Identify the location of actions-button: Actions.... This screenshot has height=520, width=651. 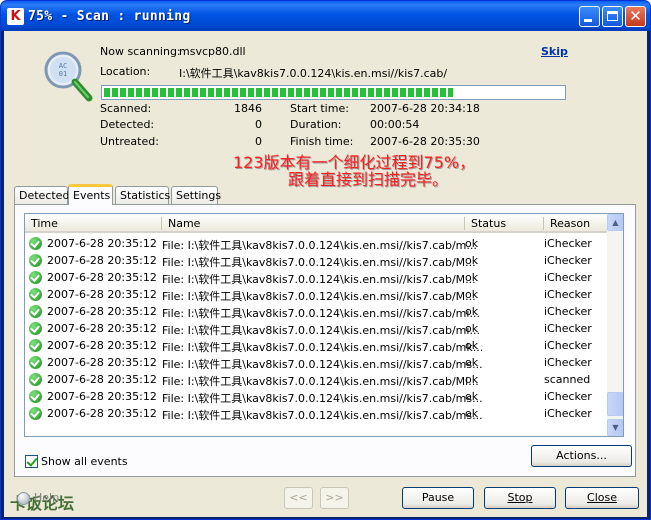
(581, 456).